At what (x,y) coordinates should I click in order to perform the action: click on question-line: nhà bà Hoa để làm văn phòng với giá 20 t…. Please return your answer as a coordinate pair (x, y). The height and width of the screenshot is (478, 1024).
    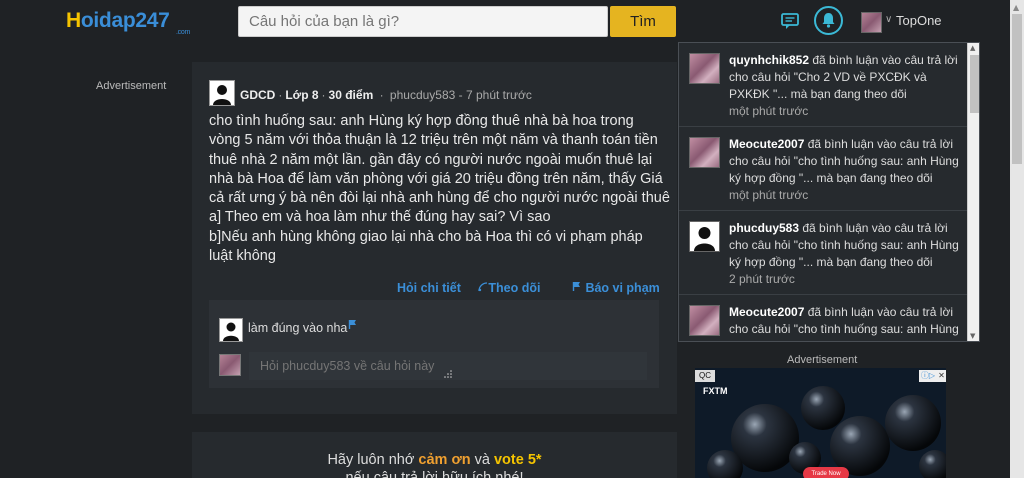
    Looking at the image, I should click on (436, 178).